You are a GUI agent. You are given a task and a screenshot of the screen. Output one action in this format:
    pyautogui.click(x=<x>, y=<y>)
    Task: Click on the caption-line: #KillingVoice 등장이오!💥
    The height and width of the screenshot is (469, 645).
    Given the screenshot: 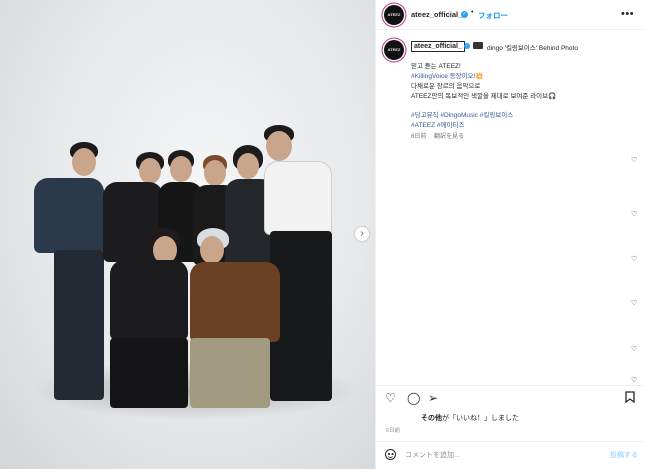 What is the action you would take?
    pyautogui.click(x=447, y=75)
    